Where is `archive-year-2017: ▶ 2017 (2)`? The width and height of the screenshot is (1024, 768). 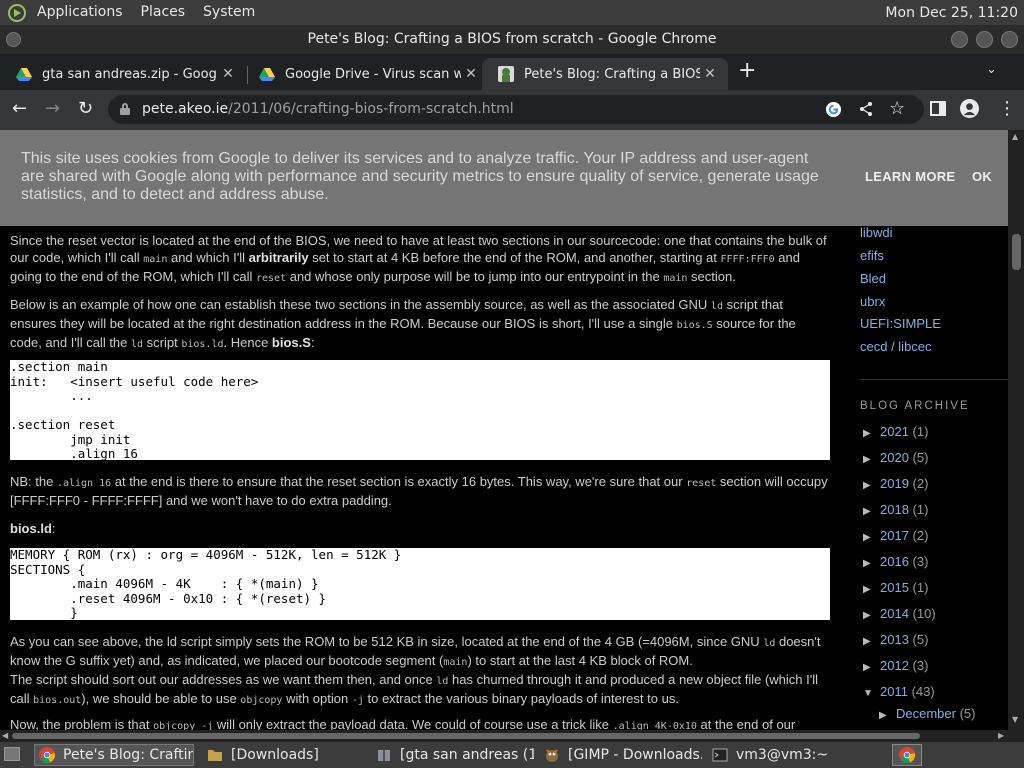 archive-year-2017: ▶ 2017 (2) is located at coordinates (895, 535).